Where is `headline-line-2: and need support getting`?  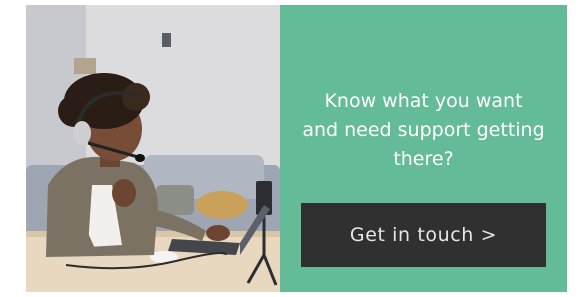
headline-line-2: and need support getting is located at coordinates (423, 130).